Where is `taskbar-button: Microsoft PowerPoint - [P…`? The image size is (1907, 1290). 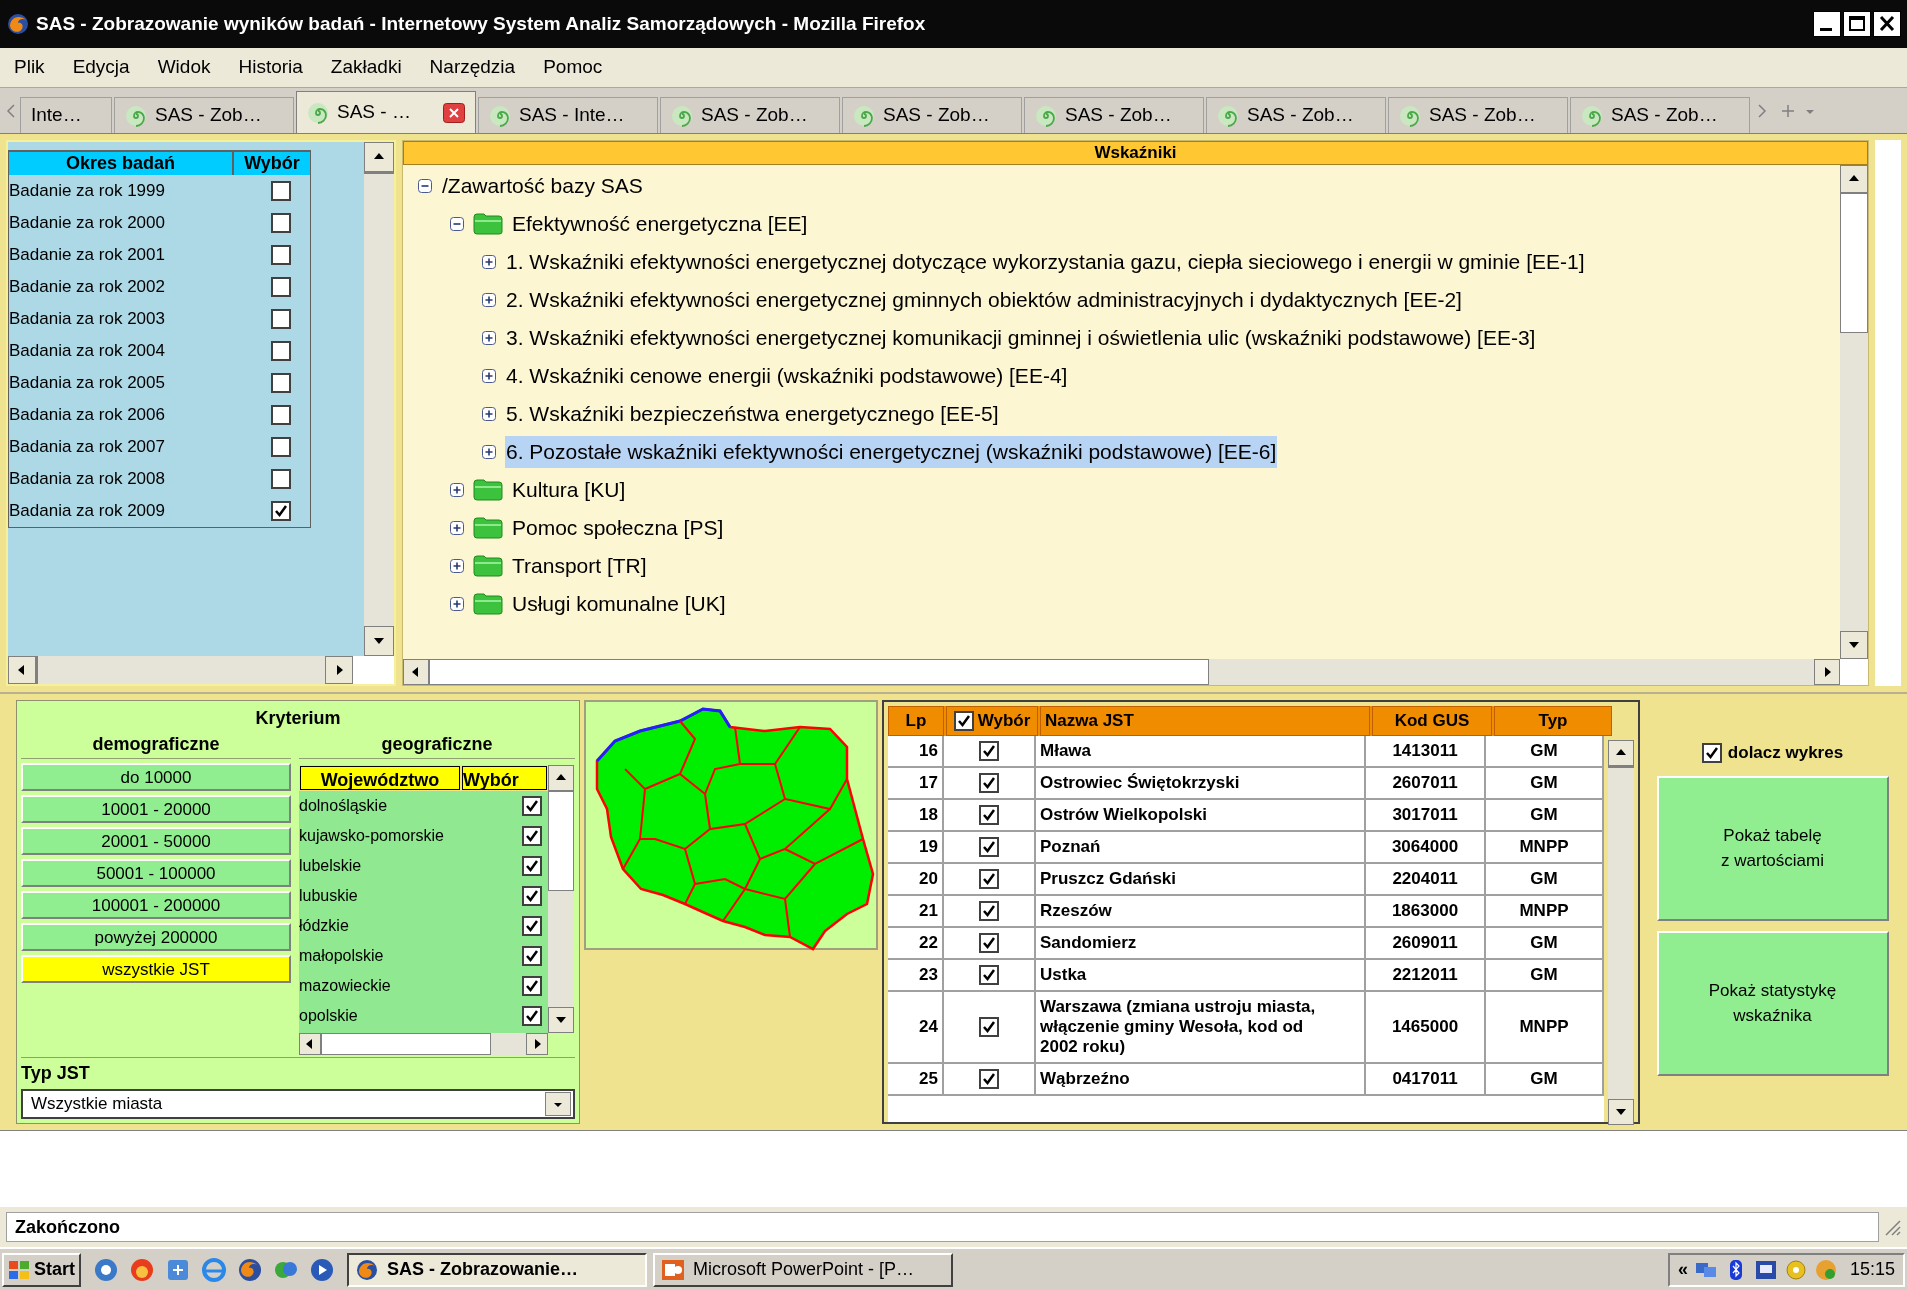 taskbar-button: Microsoft PowerPoint - [P… is located at coordinates (803, 1269).